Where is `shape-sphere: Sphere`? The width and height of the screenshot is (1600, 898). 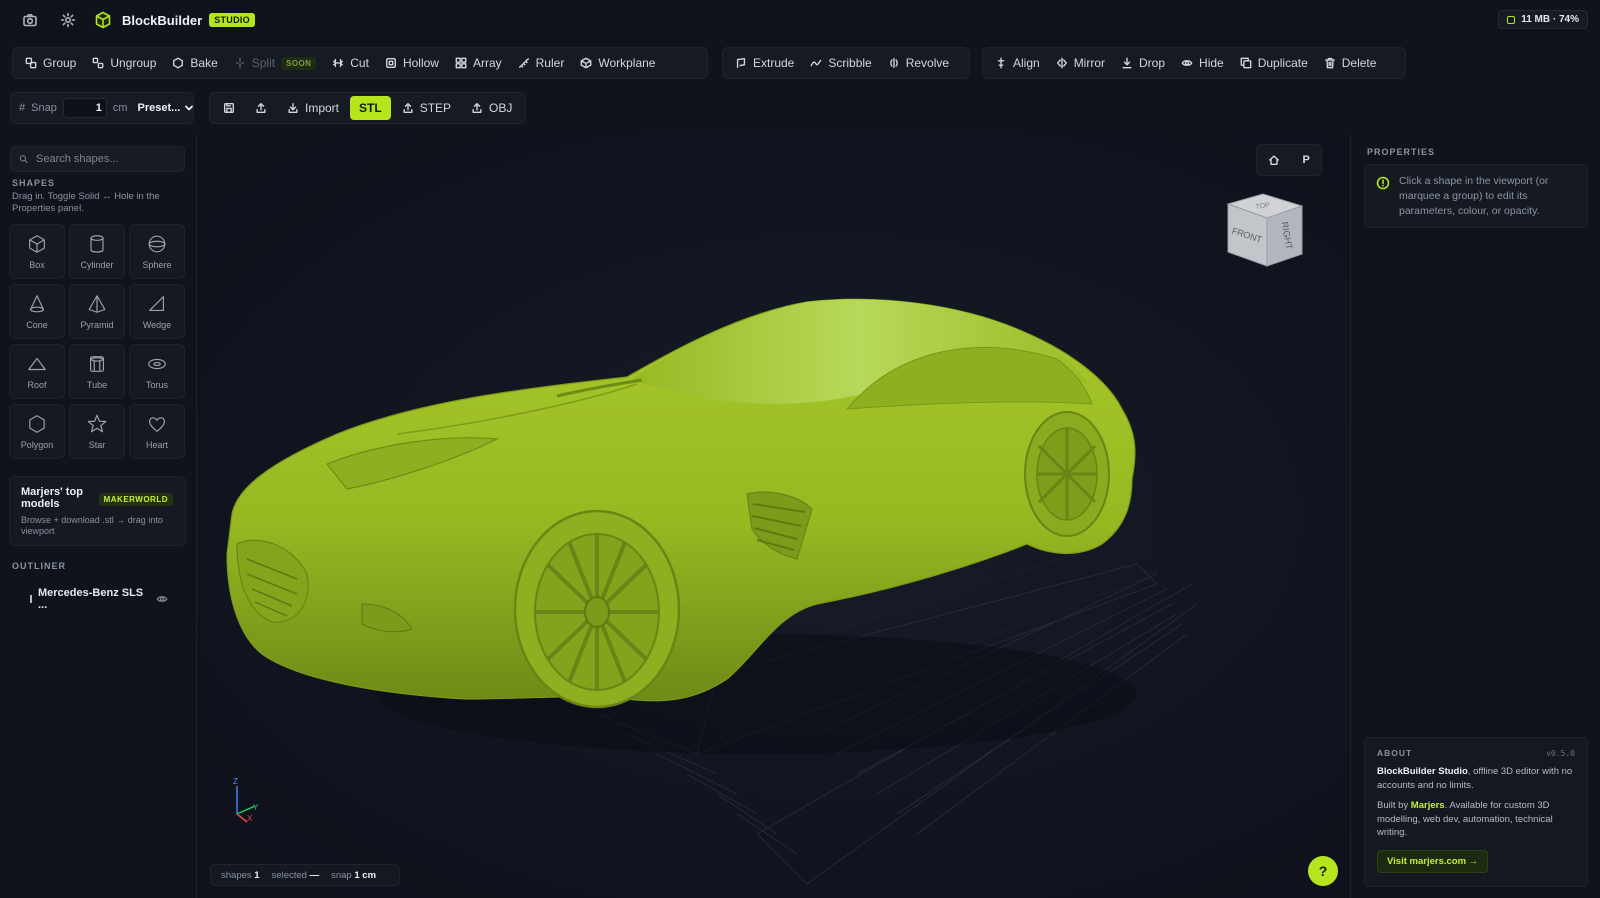
shape-sphere: Sphere is located at coordinates (157, 251).